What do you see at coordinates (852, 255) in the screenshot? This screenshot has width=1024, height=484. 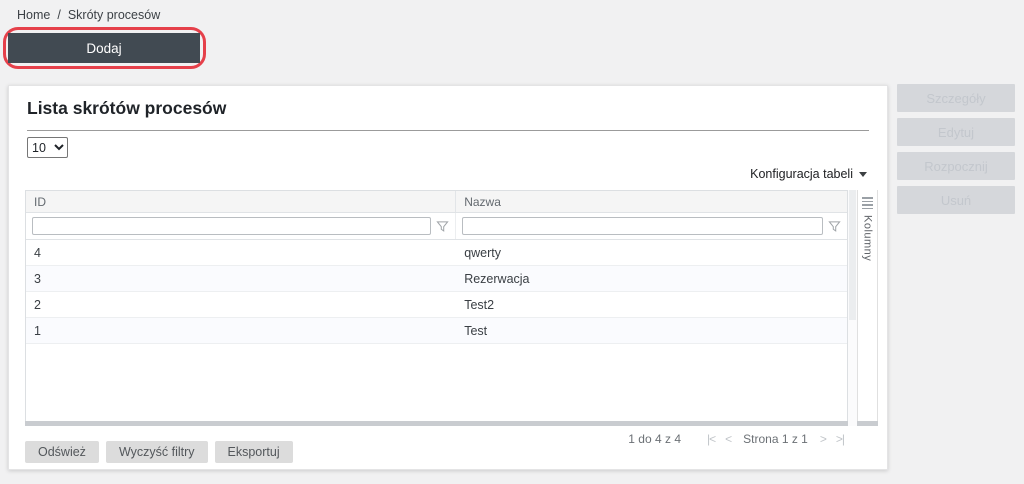 I see `vertical-scrollbar-thumb` at bounding box center [852, 255].